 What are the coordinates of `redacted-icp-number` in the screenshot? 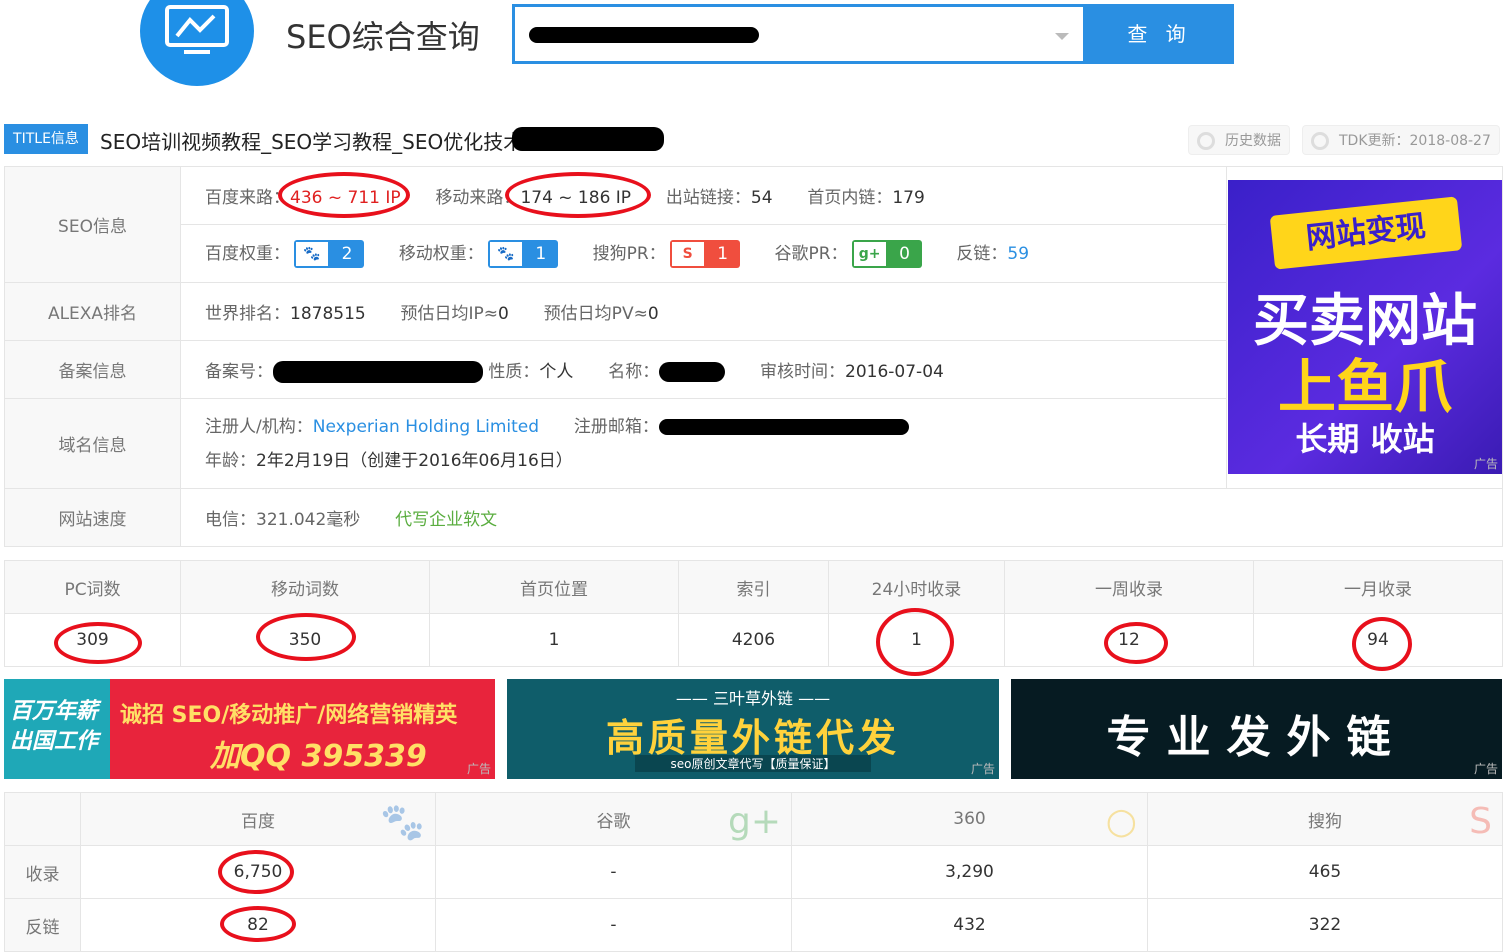 It's located at (378, 371).